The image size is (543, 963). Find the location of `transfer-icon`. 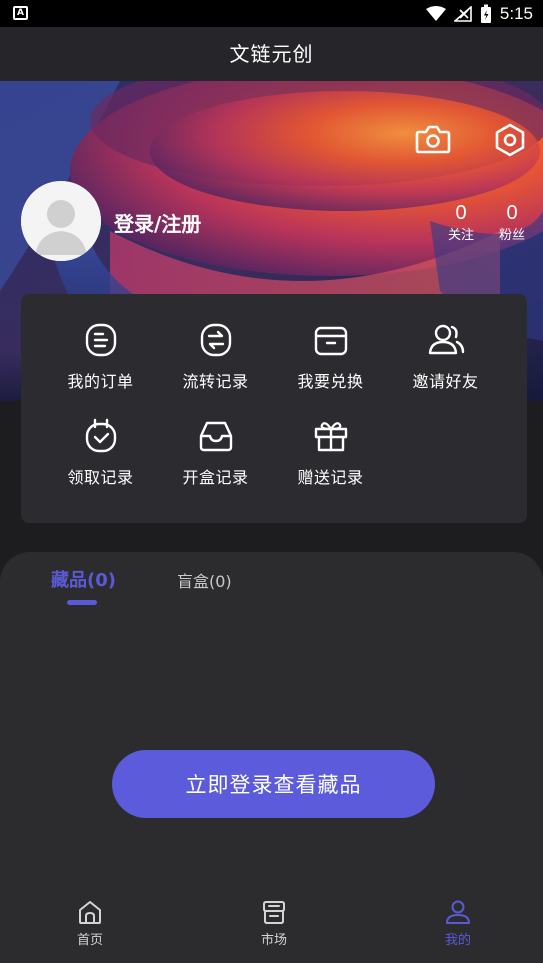

transfer-icon is located at coordinates (215, 340).